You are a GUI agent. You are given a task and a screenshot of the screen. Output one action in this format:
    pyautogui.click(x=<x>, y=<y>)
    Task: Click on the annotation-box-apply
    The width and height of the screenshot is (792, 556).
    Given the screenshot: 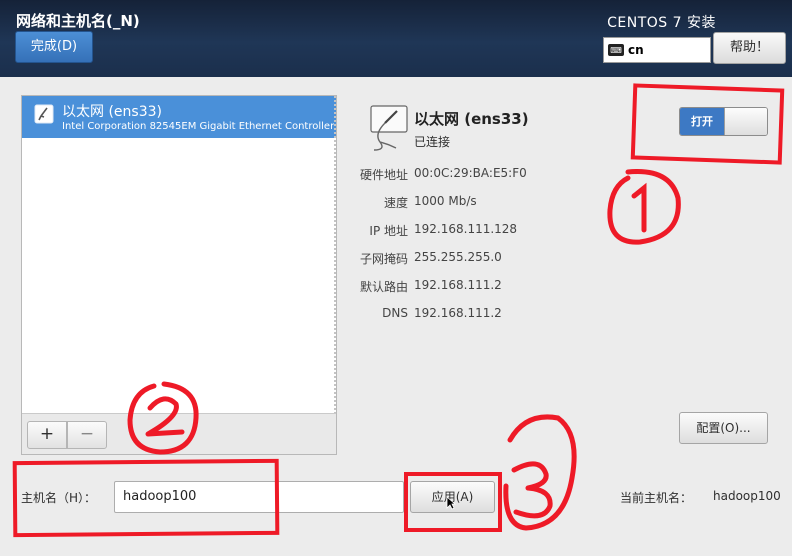 What is the action you would take?
    pyautogui.click(x=453, y=502)
    